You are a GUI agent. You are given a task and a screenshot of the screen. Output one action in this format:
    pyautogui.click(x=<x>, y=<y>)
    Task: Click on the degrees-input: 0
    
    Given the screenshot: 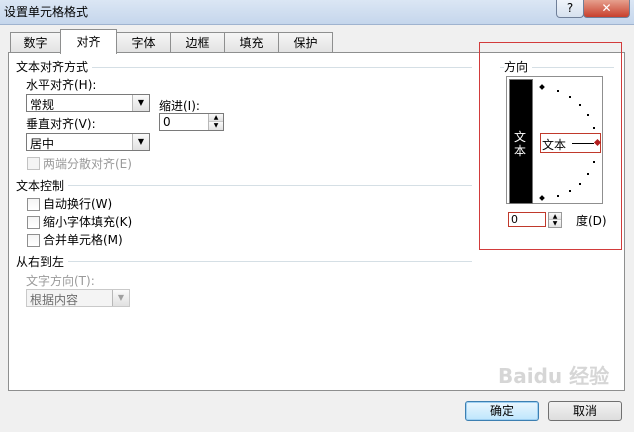 What is the action you would take?
    pyautogui.click(x=527, y=219)
    